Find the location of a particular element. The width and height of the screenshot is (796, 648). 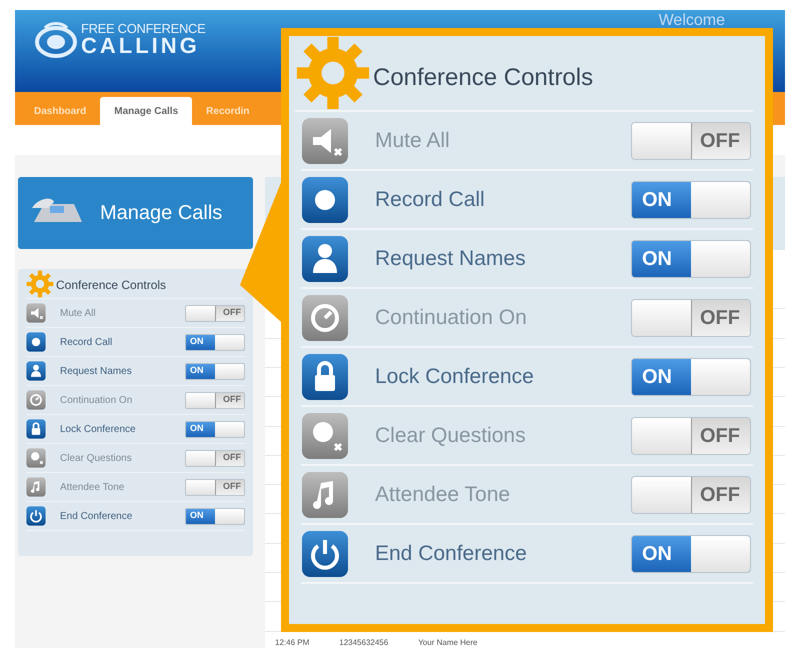

table-cell: Your Name Here is located at coordinates (448, 642).